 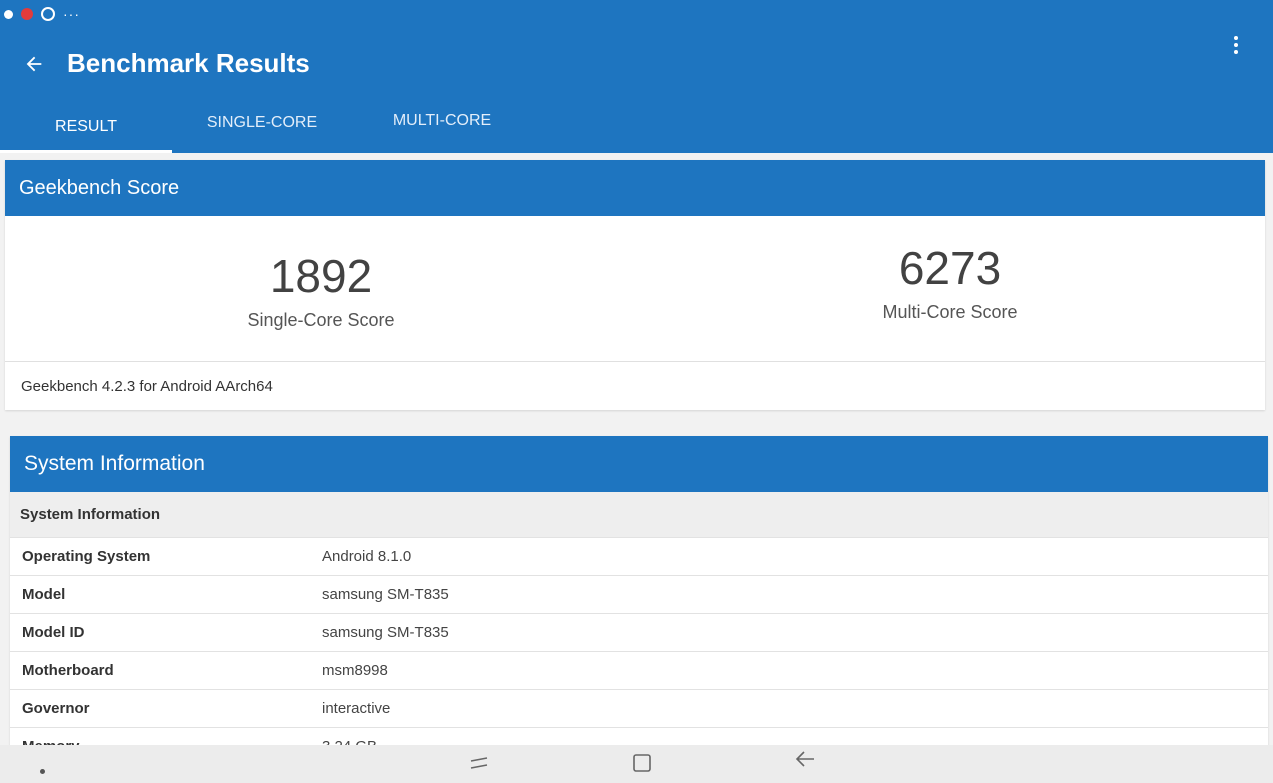 I want to click on status-bar: ···, so click(x=152, y=14).